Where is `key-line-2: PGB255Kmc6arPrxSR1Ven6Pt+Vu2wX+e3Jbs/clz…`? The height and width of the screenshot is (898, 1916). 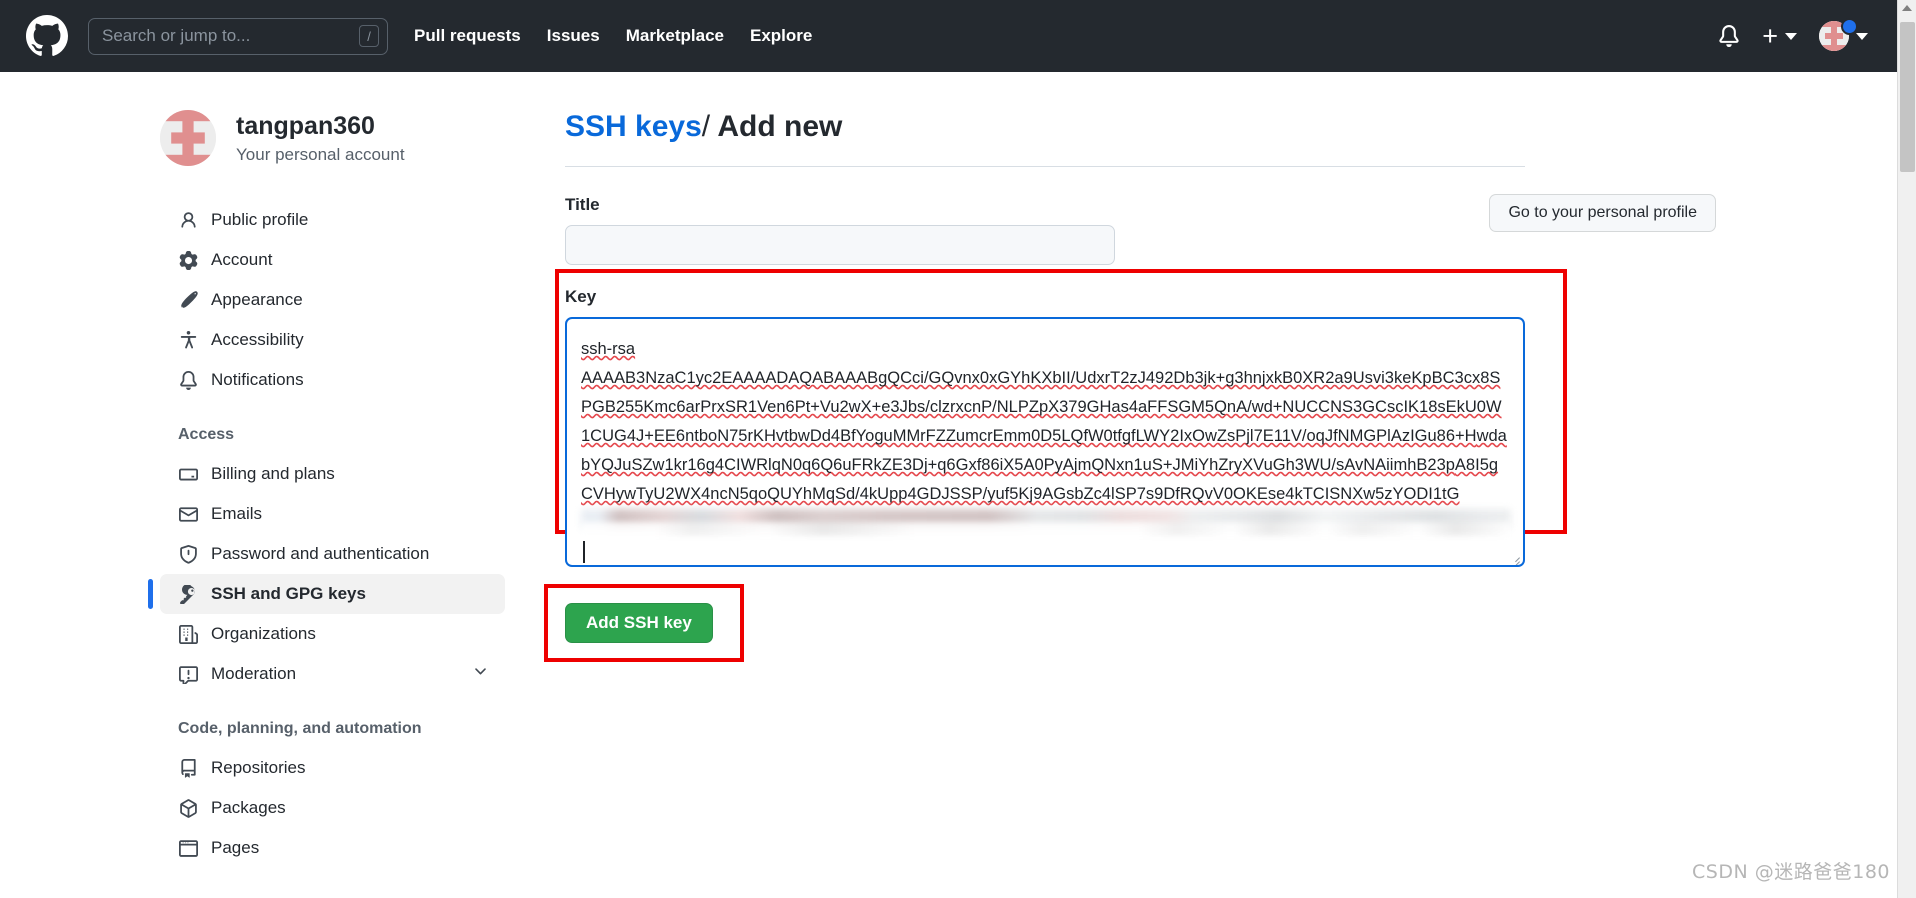 key-line-2: PGB255Kmc6arPrxSR1Ven6Pt+Vu2wX+e3Jbs/clz… is located at coordinates (1041, 407).